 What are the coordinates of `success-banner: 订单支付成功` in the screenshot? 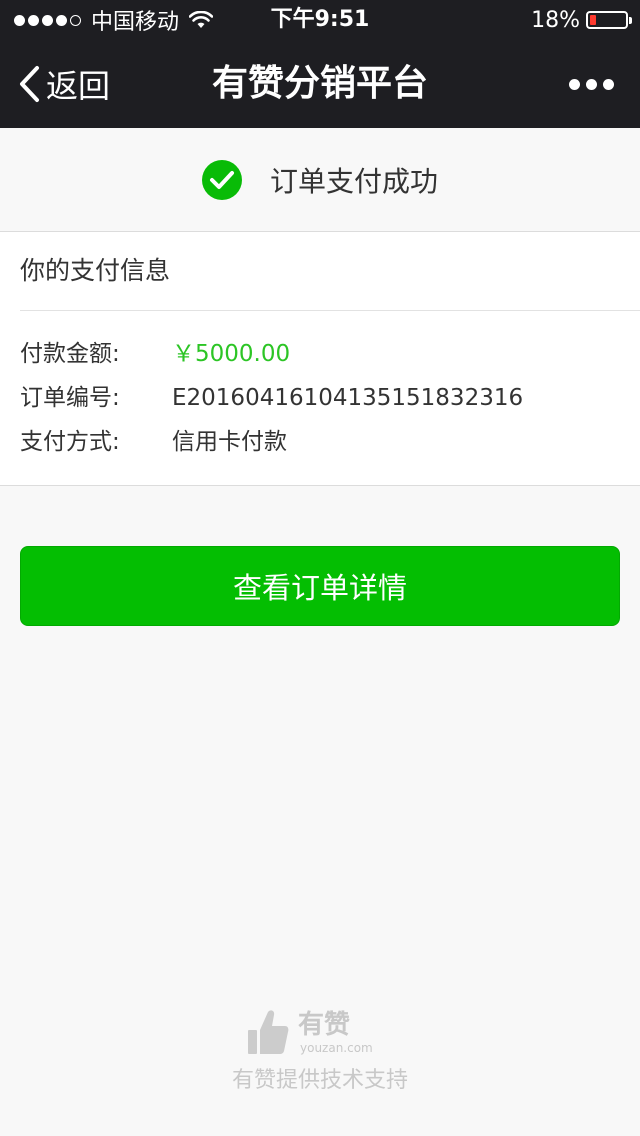 It's located at (320, 180).